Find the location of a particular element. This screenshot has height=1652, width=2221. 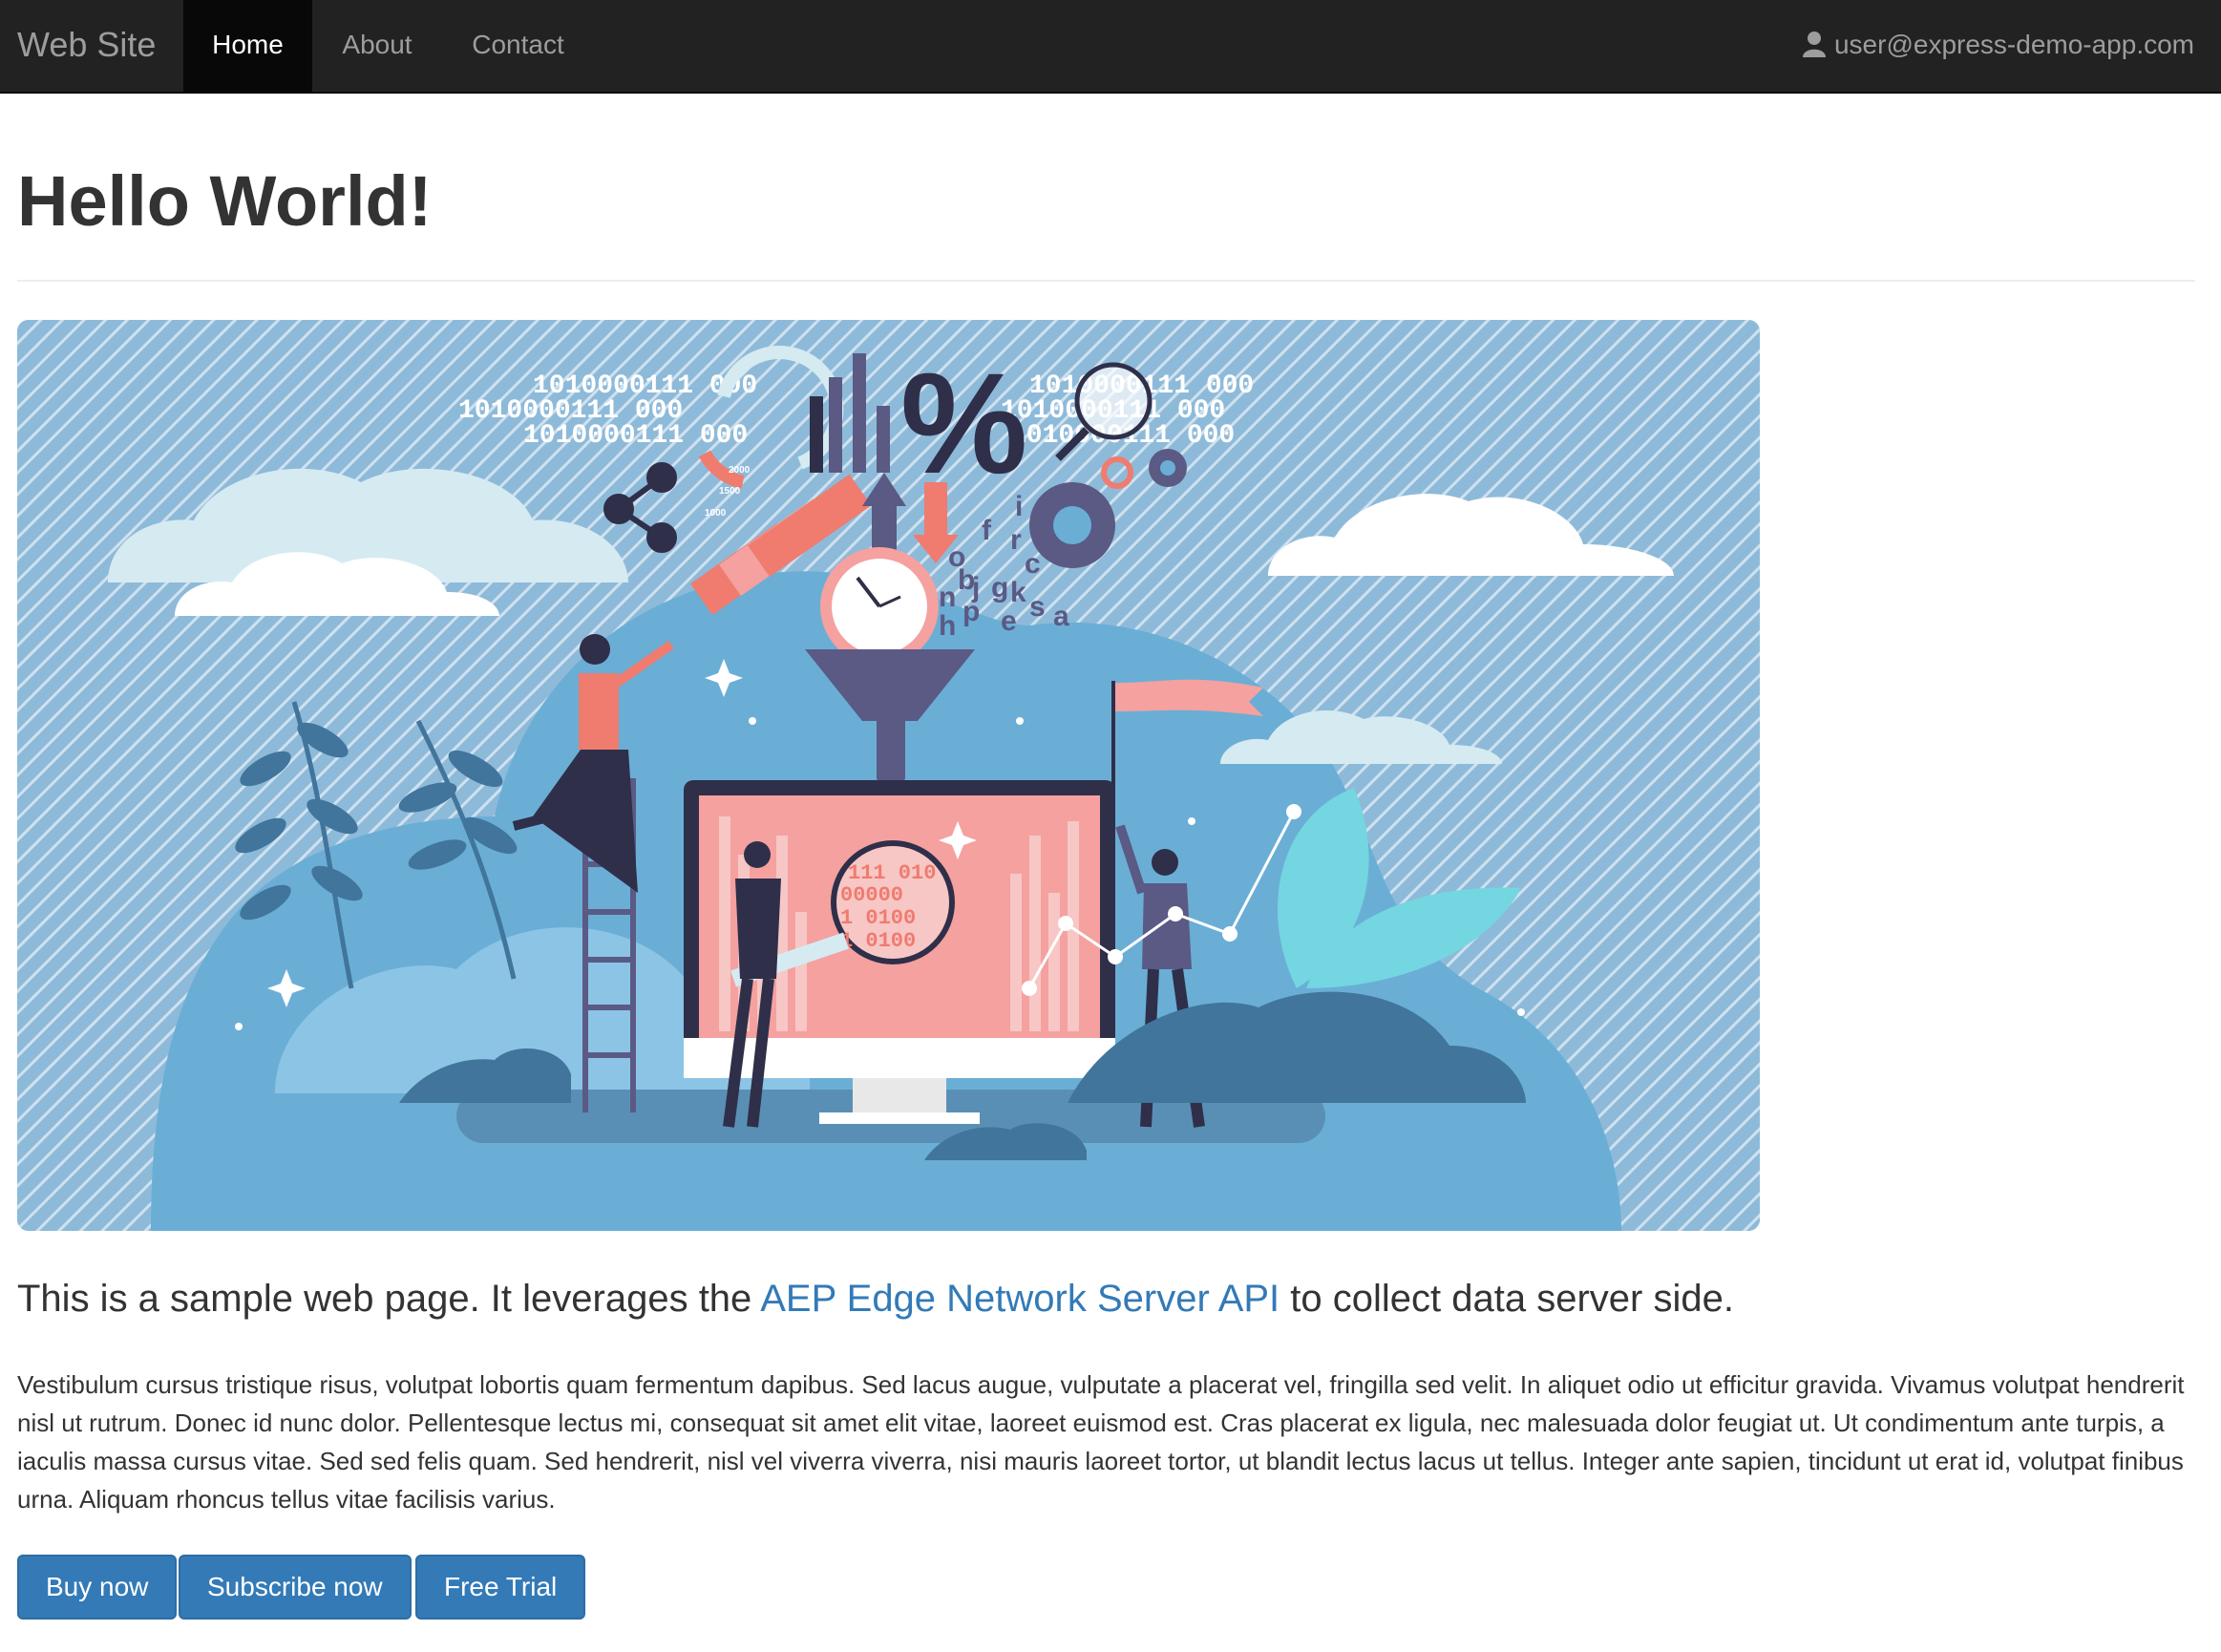

nav-contact: Contact is located at coordinates (518, 46).